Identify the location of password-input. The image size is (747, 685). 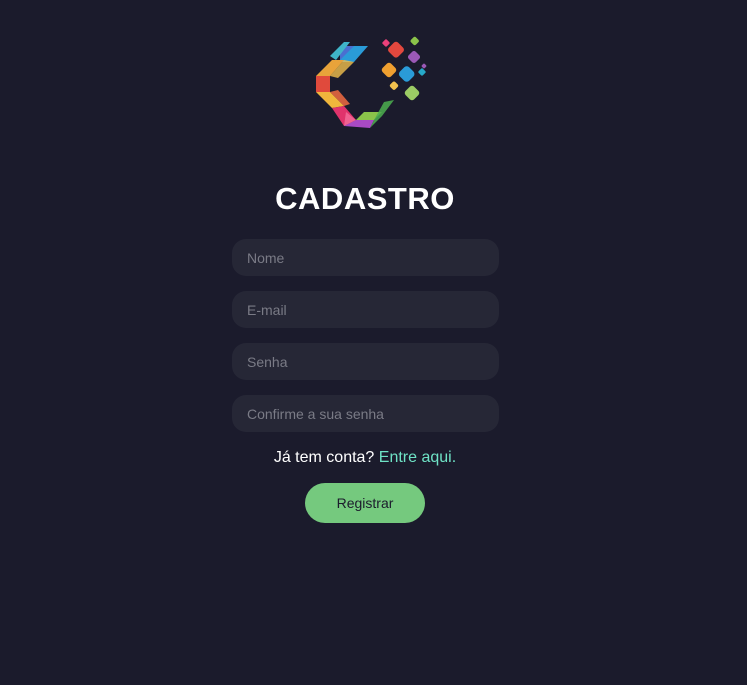
(365, 361).